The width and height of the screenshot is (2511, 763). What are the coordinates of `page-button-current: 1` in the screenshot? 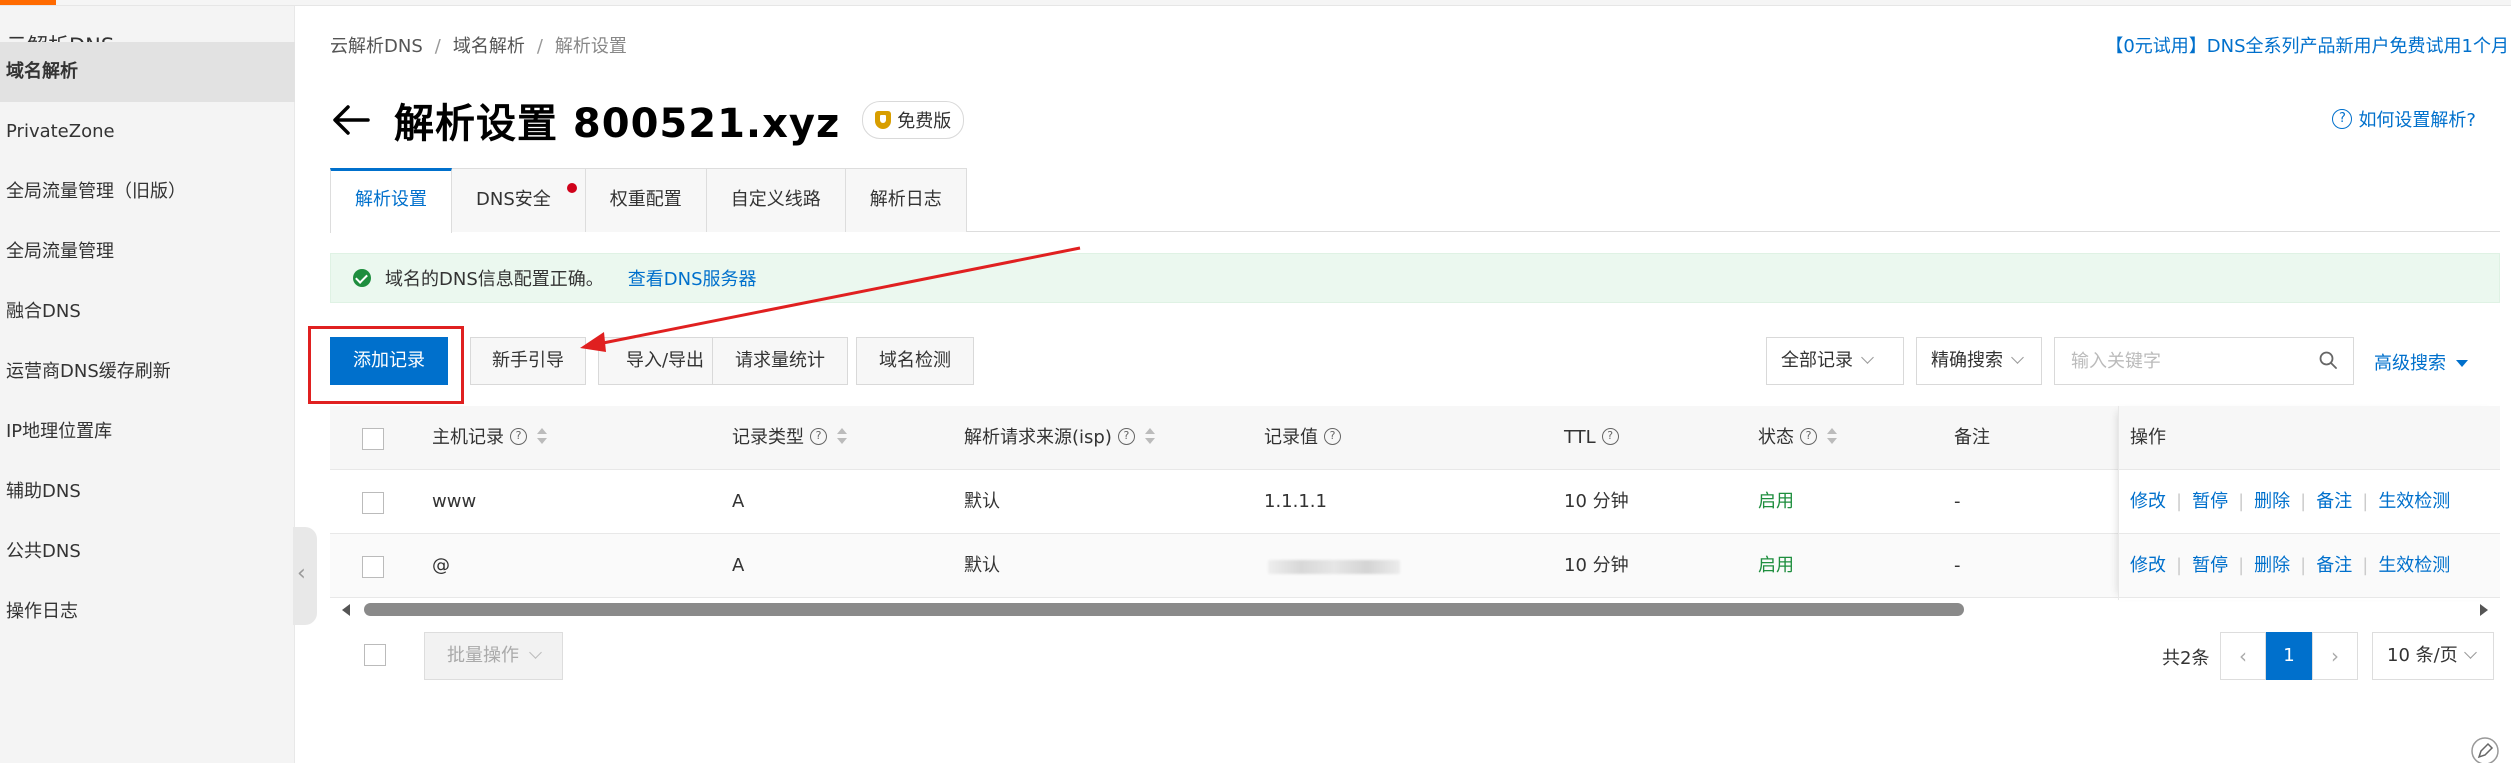 It's located at (2289, 656).